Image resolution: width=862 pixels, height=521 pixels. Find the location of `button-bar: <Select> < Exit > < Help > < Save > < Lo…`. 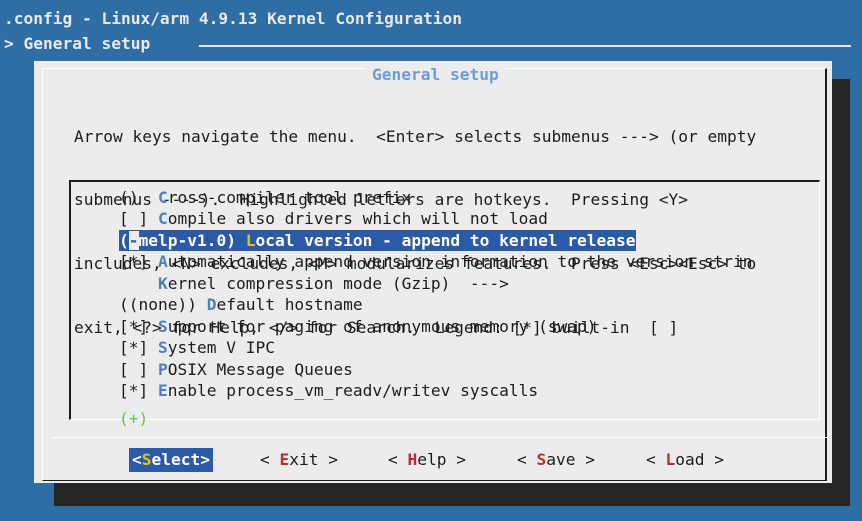

button-bar: <Select> < Exit > < Help > < Save > < Lo… is located at coordinates (434, 460).